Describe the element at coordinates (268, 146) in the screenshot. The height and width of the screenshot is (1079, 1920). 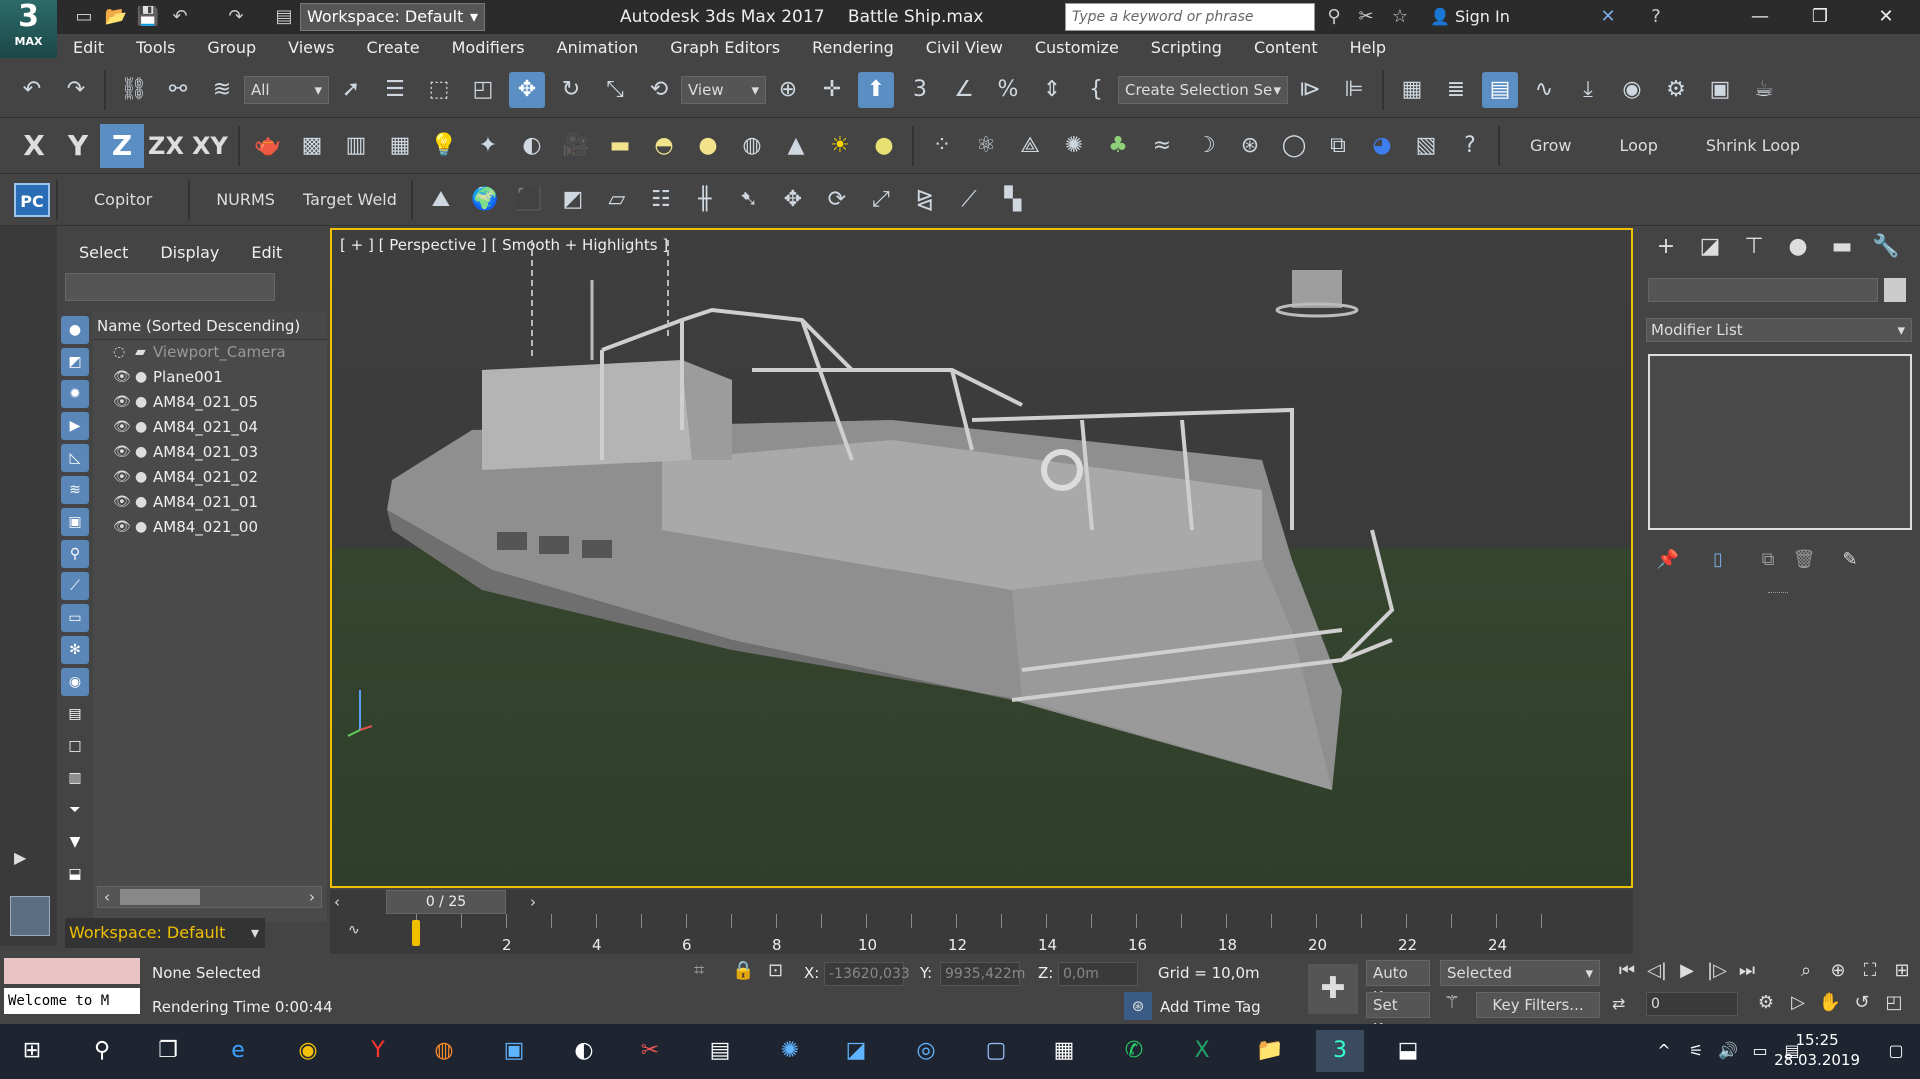
I see `teapot-icon: 🫖` at that location.